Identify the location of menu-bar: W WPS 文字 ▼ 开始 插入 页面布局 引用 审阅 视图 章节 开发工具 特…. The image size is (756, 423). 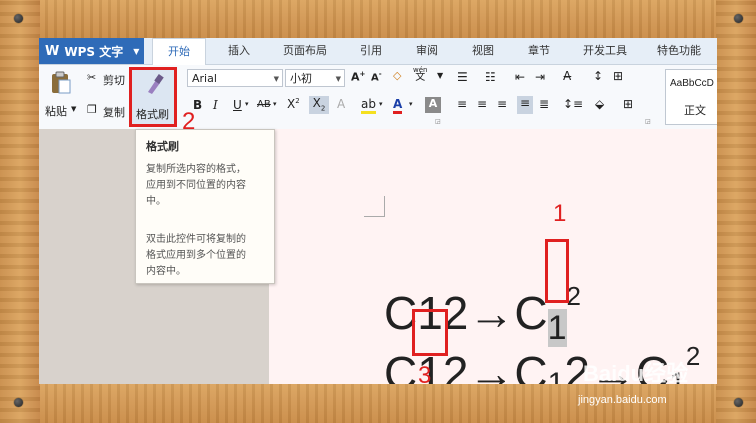
(378, 52).